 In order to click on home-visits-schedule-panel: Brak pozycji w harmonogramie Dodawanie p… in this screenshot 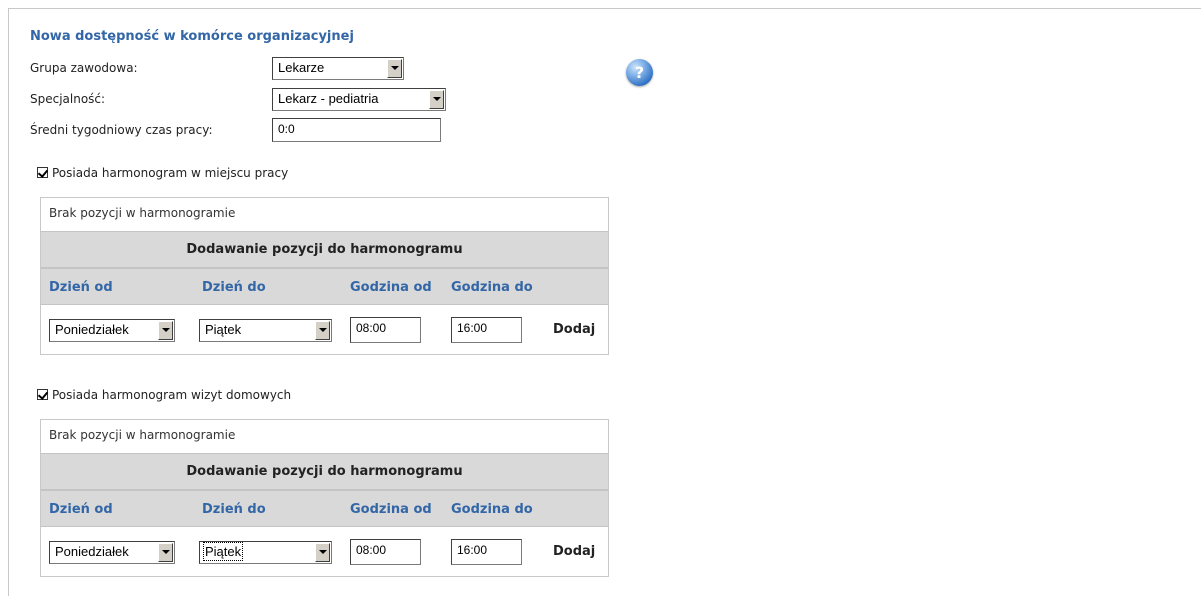, I will do `click(324, 498)`.